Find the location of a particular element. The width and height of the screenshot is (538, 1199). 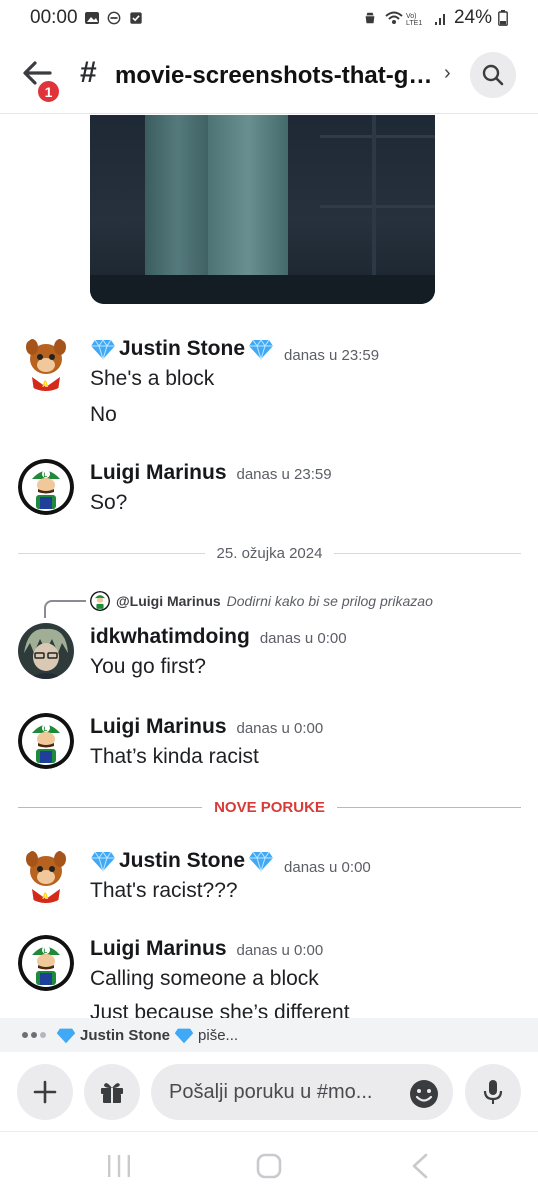

channel-header: 1 # movie-screenshots-that-go... › is located at coordinates (269, 77).